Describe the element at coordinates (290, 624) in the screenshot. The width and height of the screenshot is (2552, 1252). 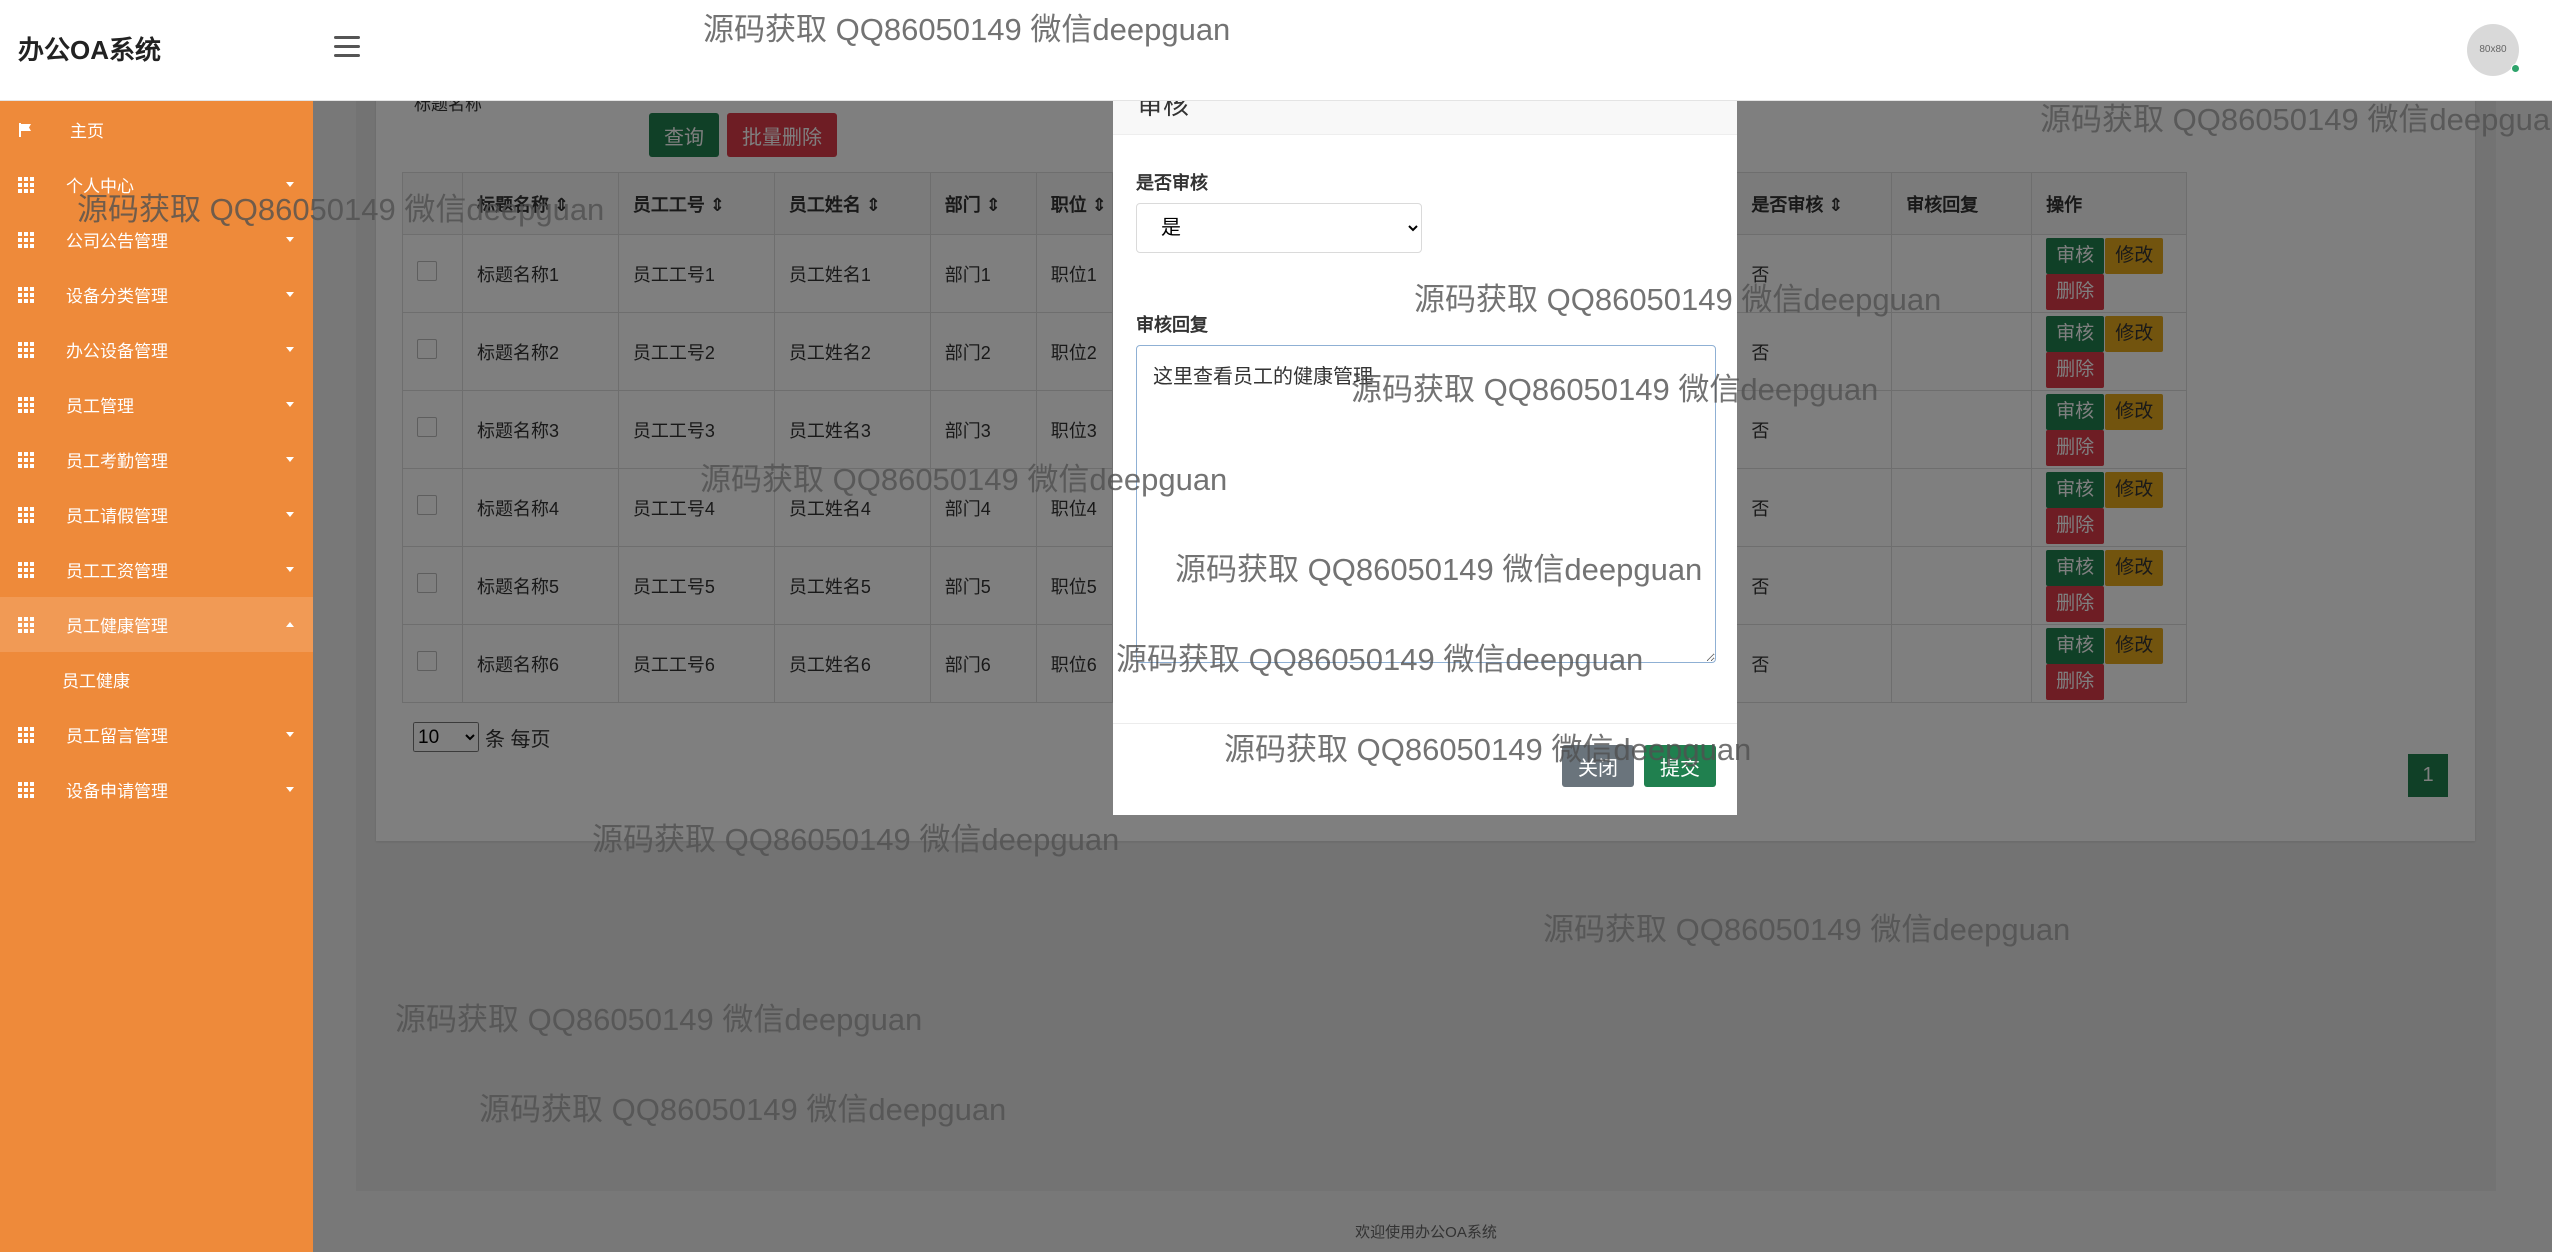
I see `chevron-up-icon` at that location.